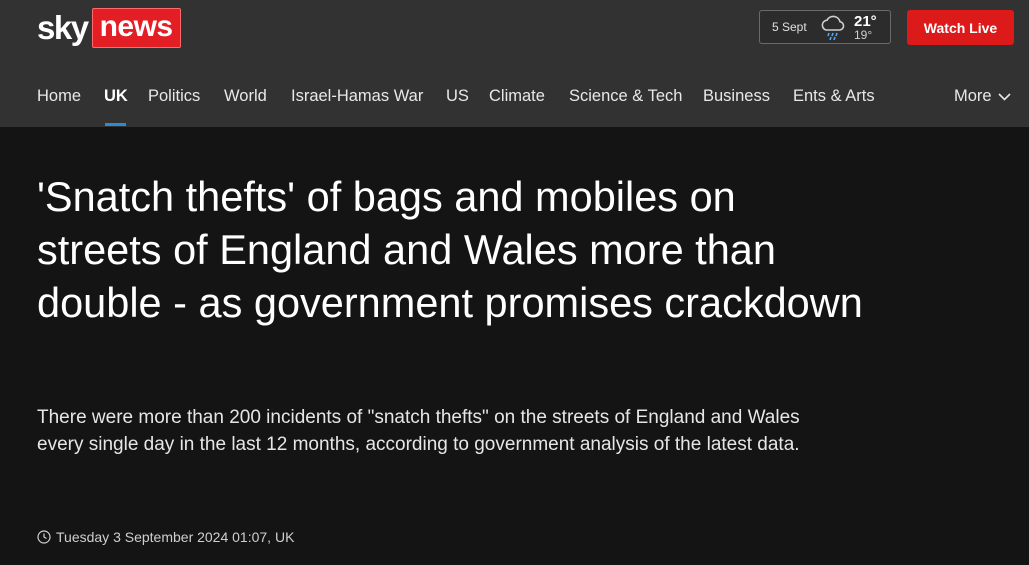 The width and height of the screenshot is (1029, 565). What do you see at coordinates (245, 96) in the screenshot?
I see `nav-item-world: World` at bounding box center [245, 96].